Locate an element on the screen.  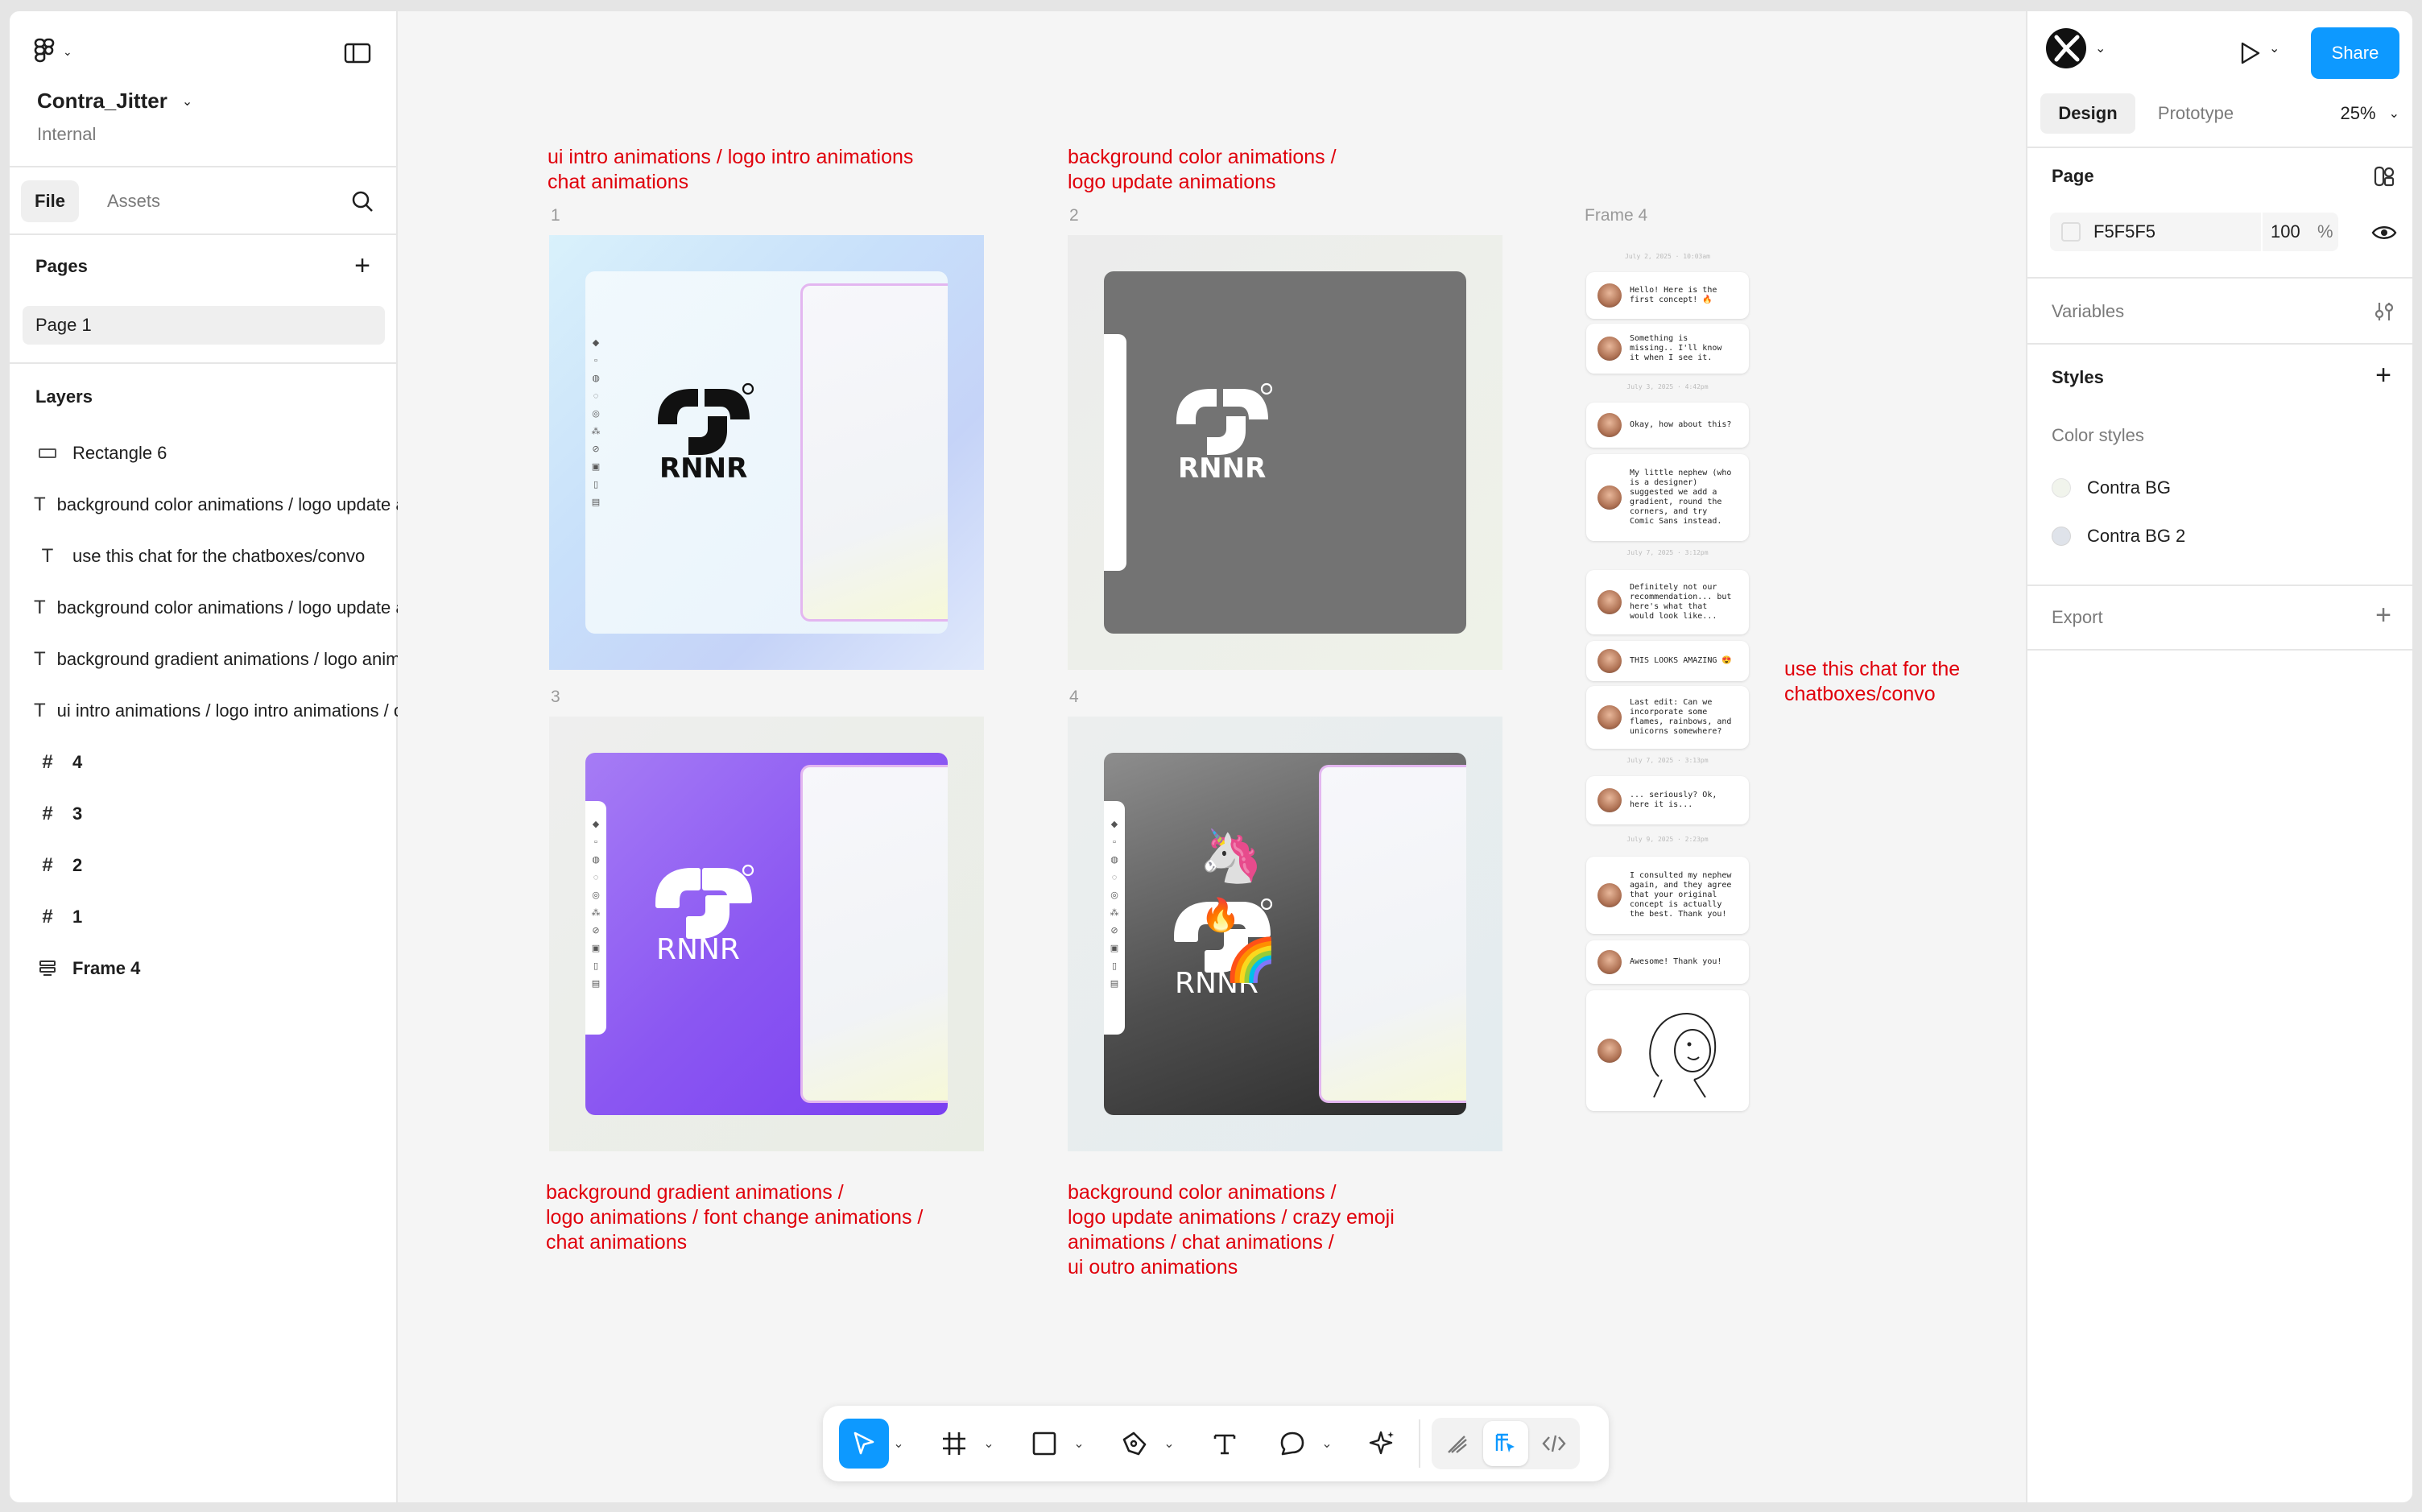
comment-tool-menu: ⌄ is located at coordinates (1327, 1444).